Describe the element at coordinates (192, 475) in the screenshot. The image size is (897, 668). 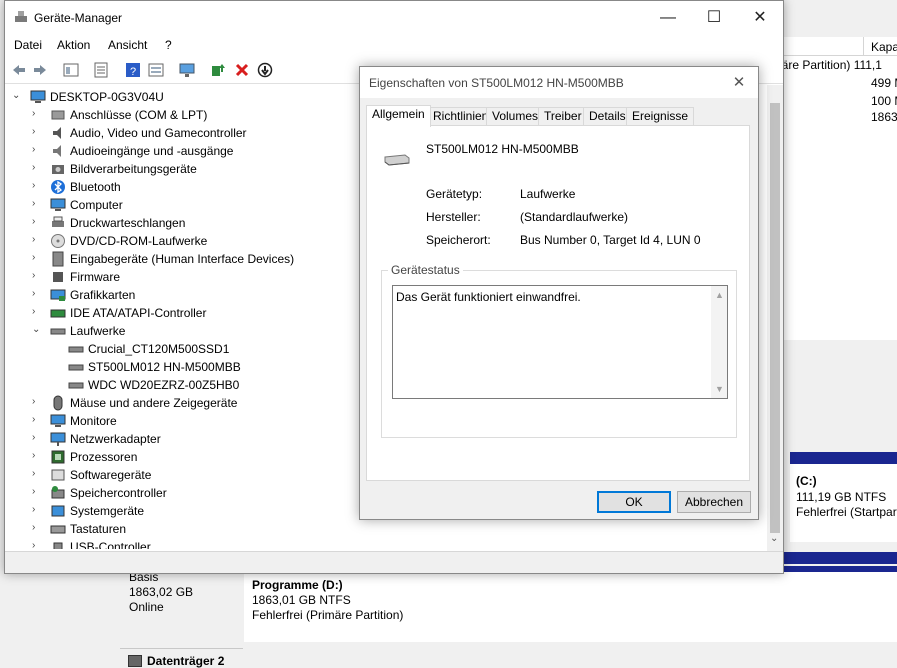
I see `tree-category-software: › Softwaregeräte` at that location.